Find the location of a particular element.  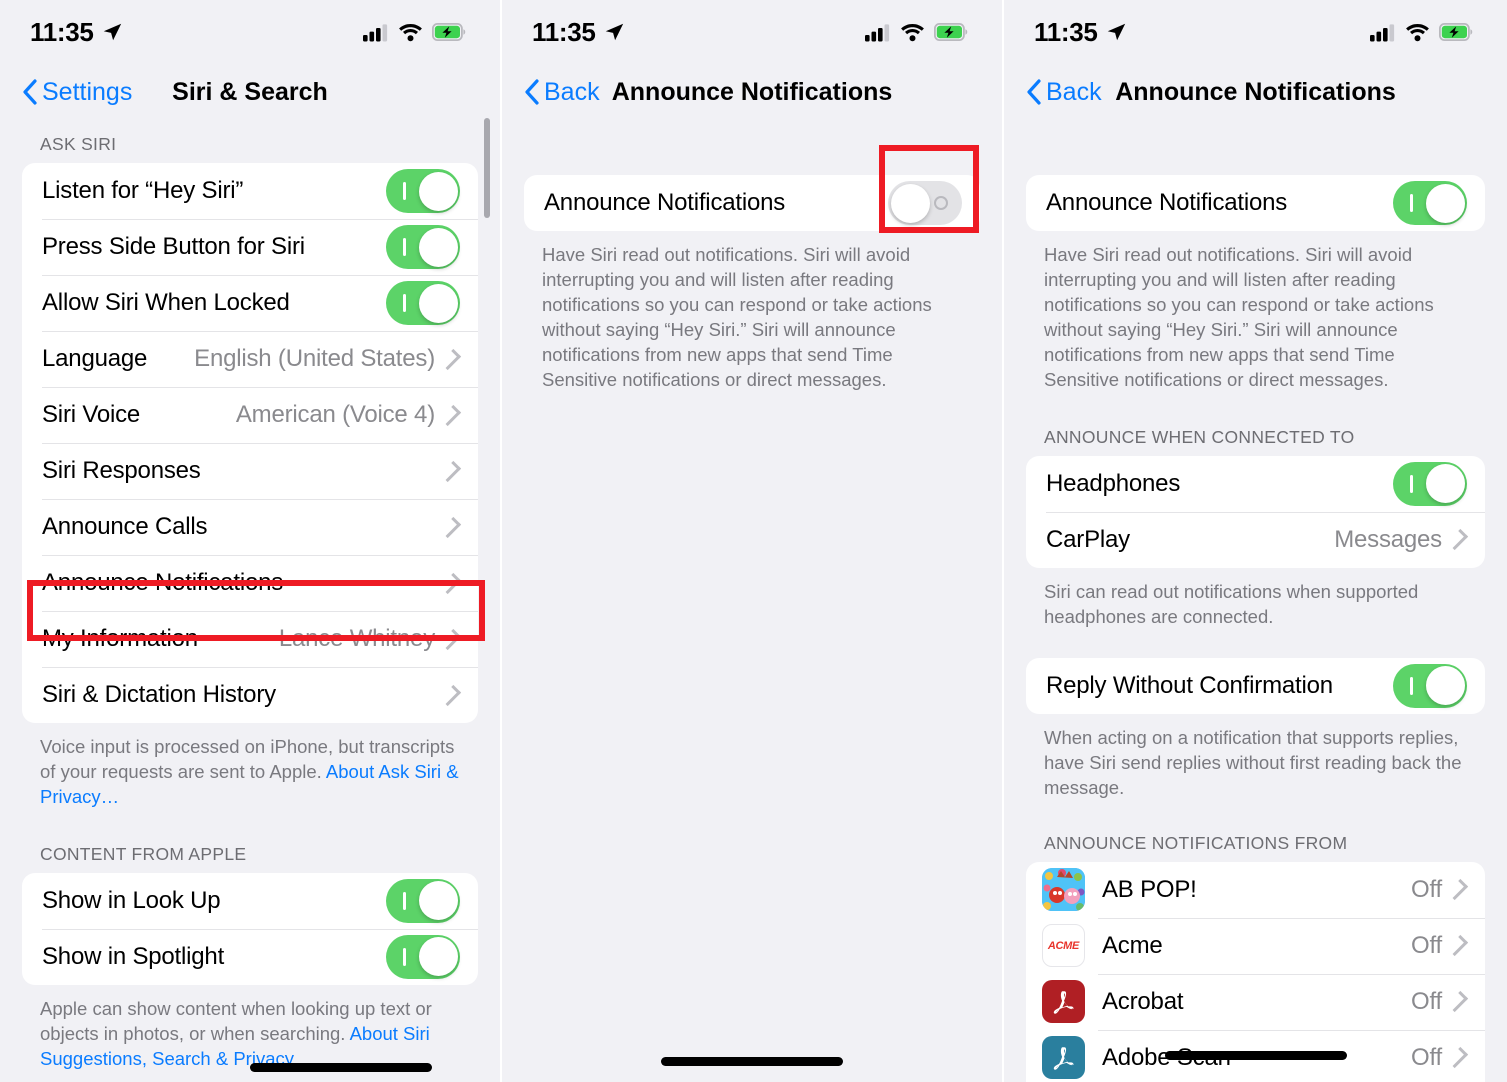

app-row-acrobat: Acrobat Off is located at coordinates (1255, 1001).